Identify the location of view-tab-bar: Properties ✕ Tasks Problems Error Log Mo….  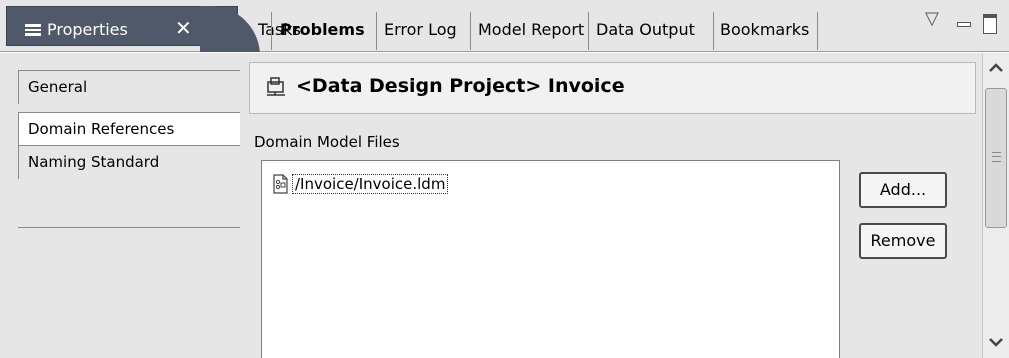
(504, 26).